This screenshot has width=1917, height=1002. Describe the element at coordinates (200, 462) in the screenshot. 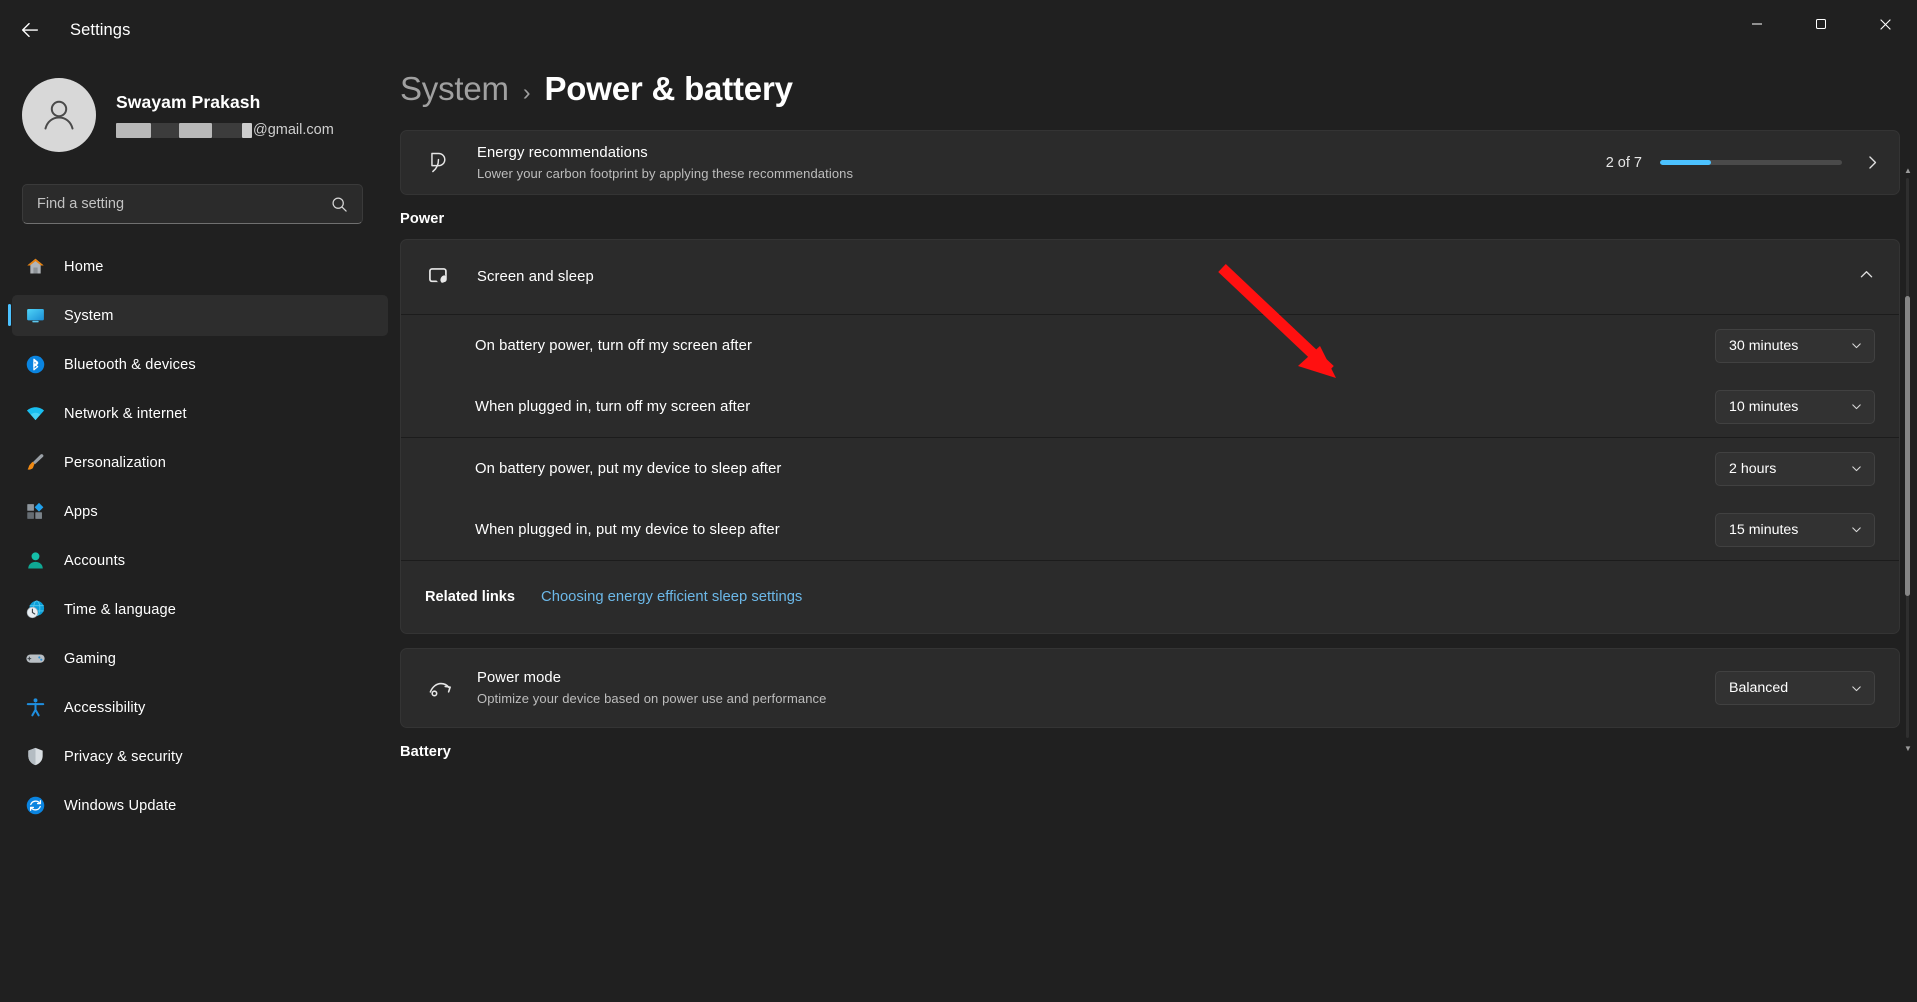

I see `sidebar-item-personalization: Personalization` at that location.